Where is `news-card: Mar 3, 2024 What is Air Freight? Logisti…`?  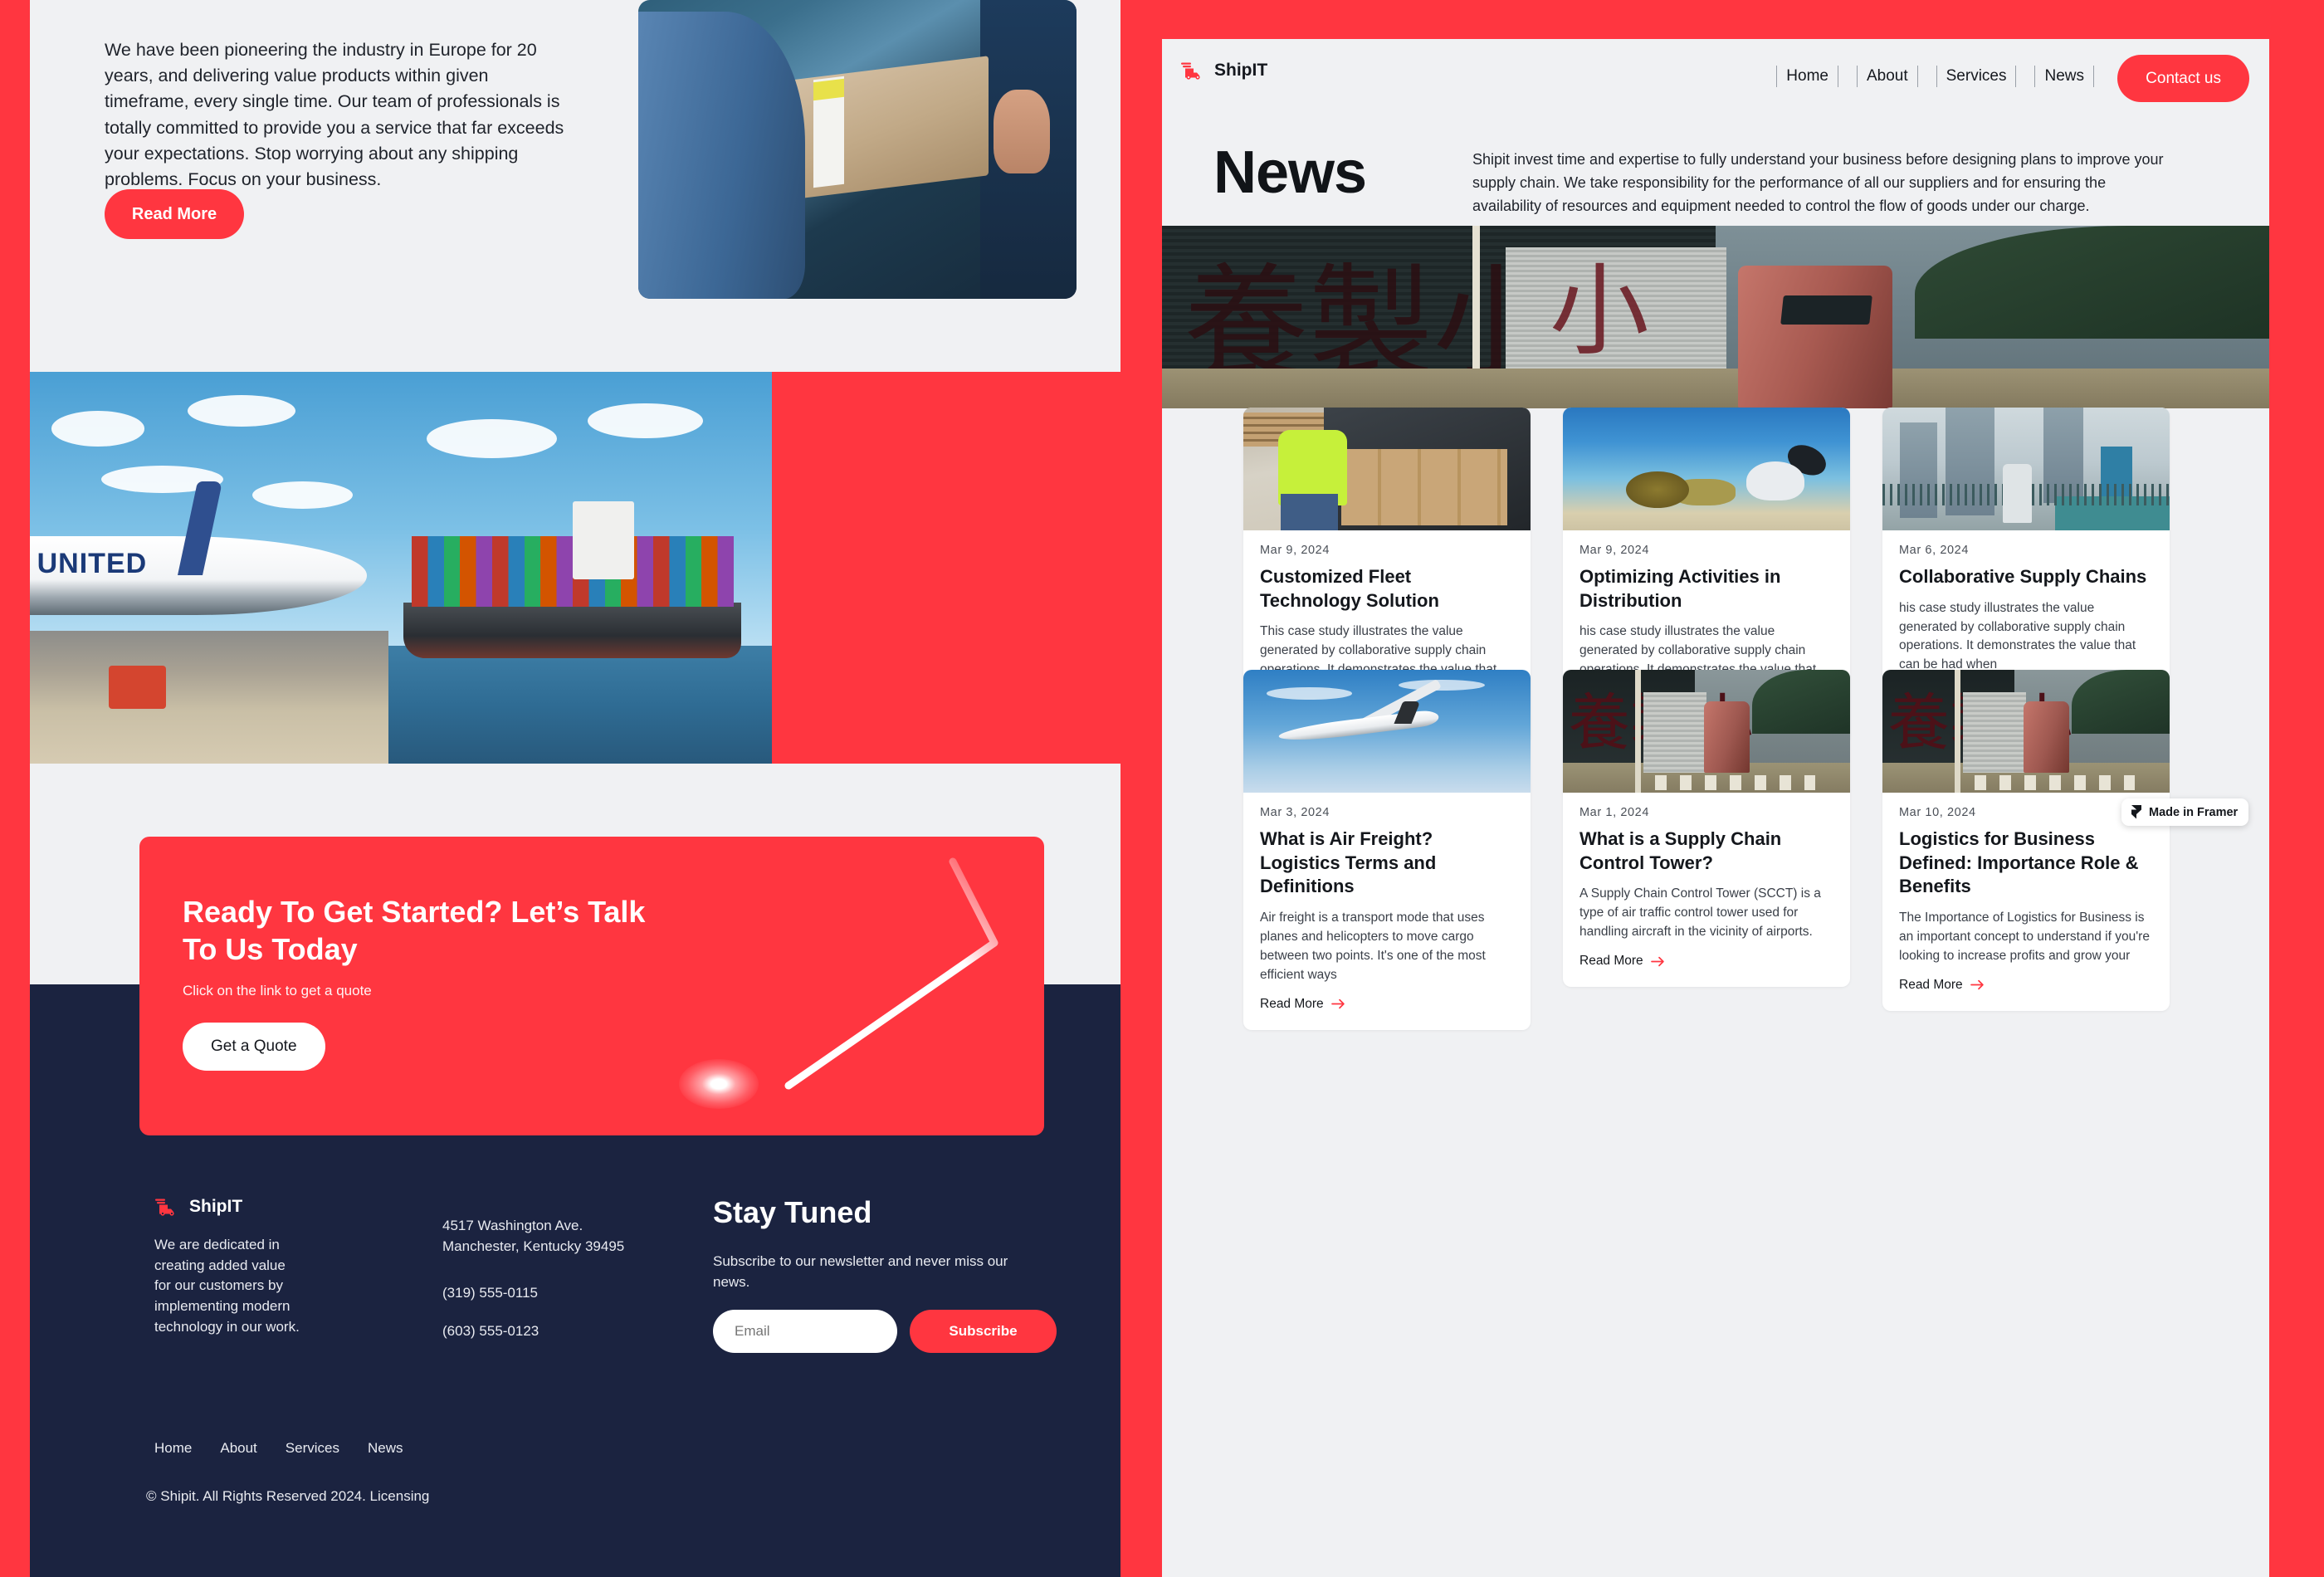 news-card: Mar 3, 2024 What is Air Freight? Logisti… is located at coordinates (1387, 850).